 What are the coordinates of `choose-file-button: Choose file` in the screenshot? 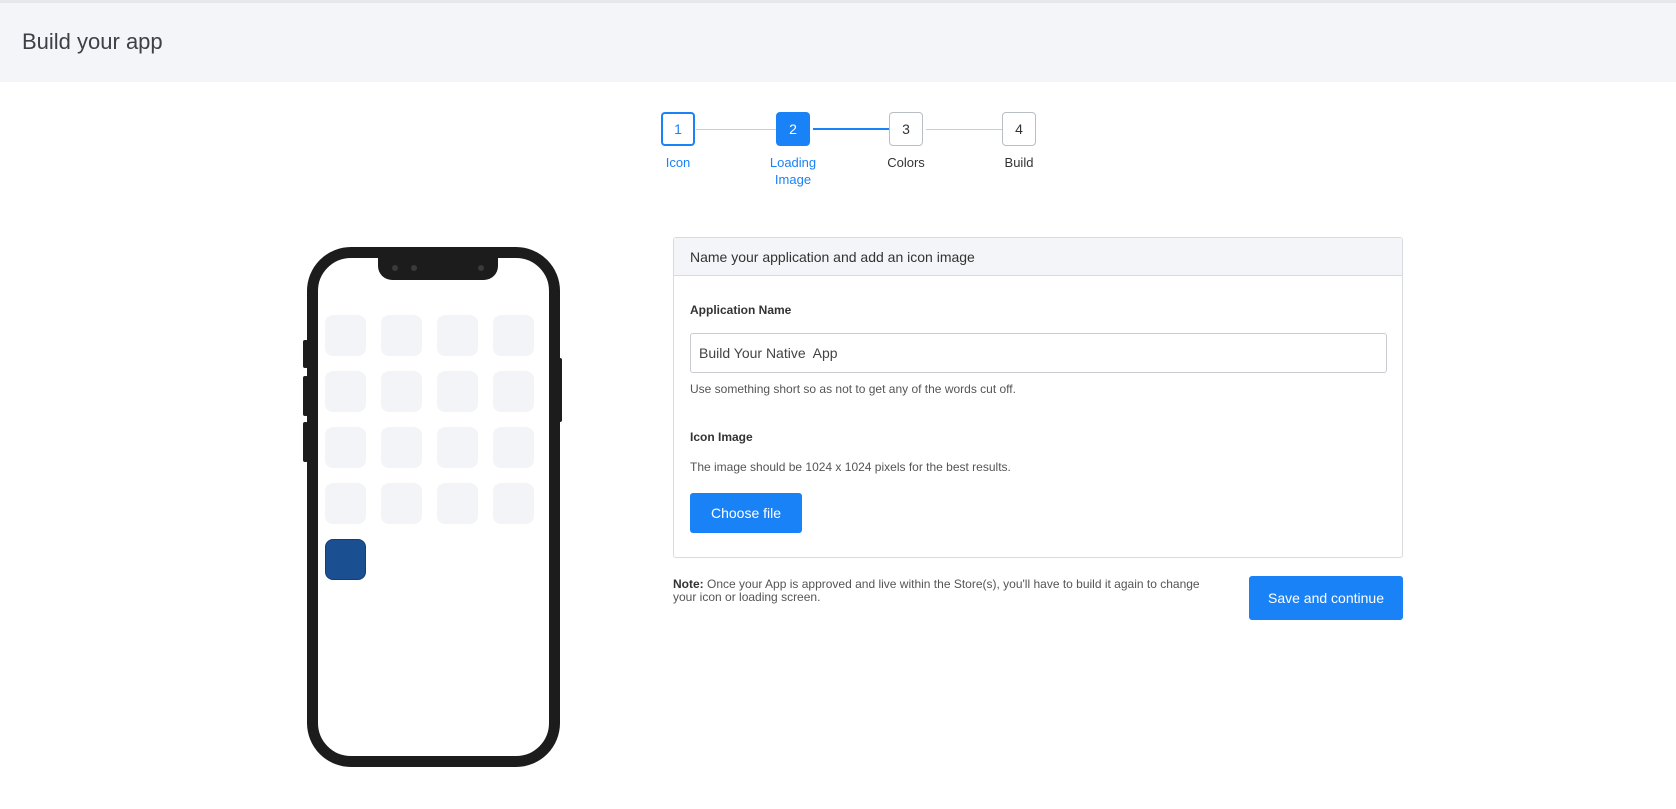 It's located at (746, 513).